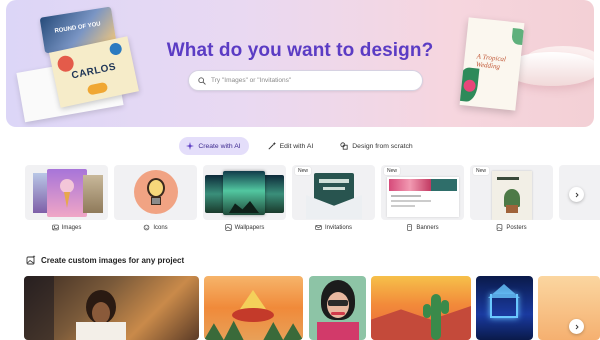 The height and width of the screenshot is (340, 600). I want to click on icons-icon, so click(147, 227).